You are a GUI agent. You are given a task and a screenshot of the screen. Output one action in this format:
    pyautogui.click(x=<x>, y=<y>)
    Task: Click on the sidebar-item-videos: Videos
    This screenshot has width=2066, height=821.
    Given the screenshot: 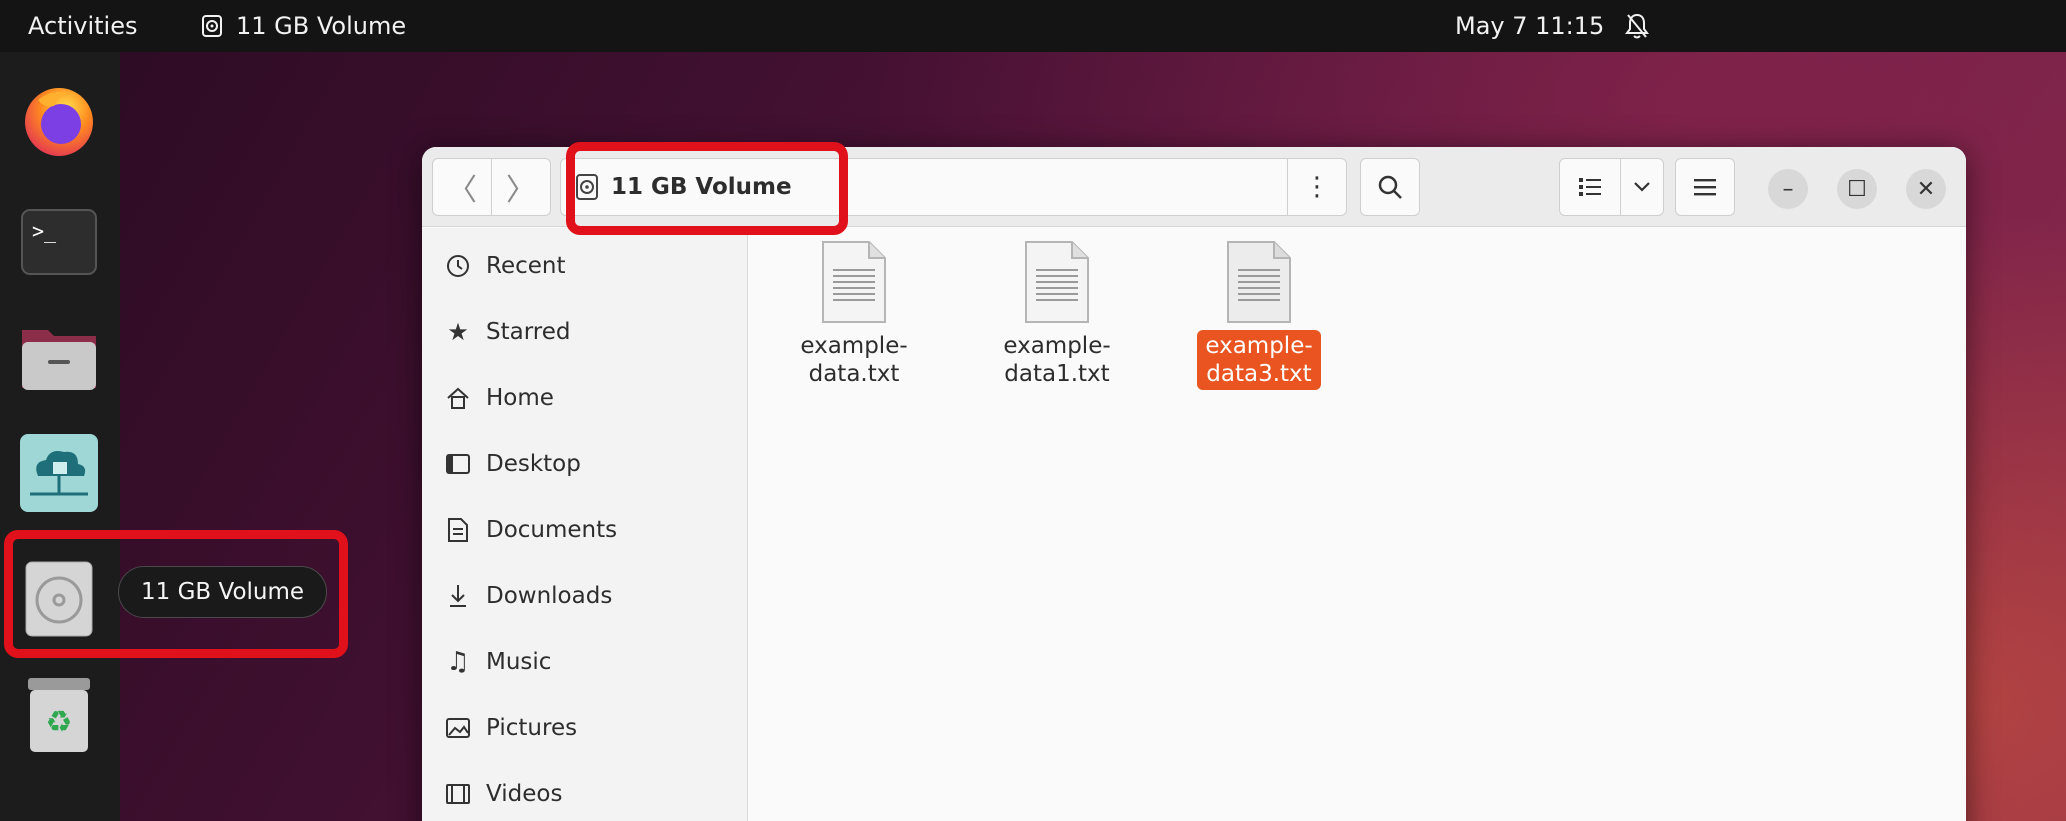 What is the action you would take?
    pyautogui.click(x=585, y=793)
    